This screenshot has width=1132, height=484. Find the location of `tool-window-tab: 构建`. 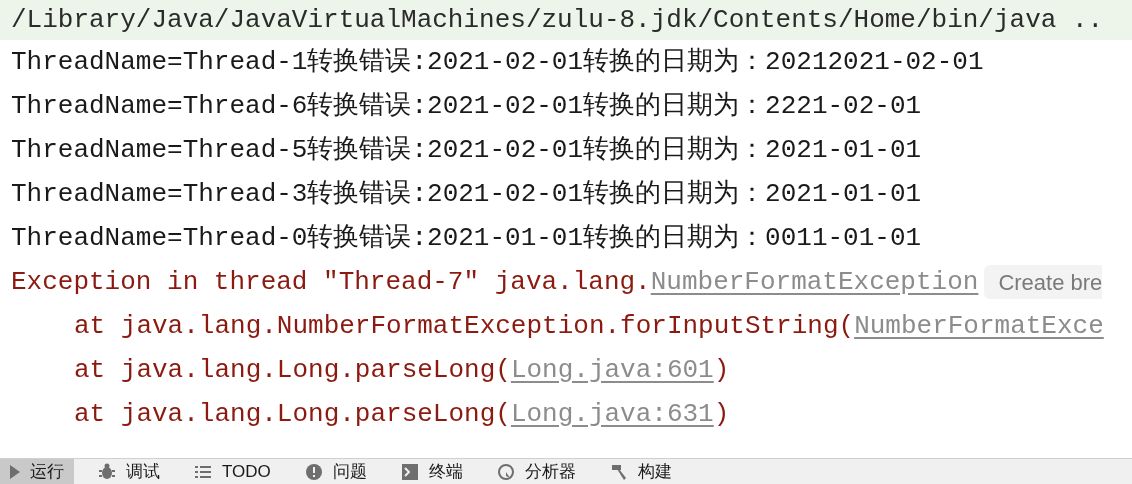

tool-window-tab: 构建 is located at coordinates (640, 471).